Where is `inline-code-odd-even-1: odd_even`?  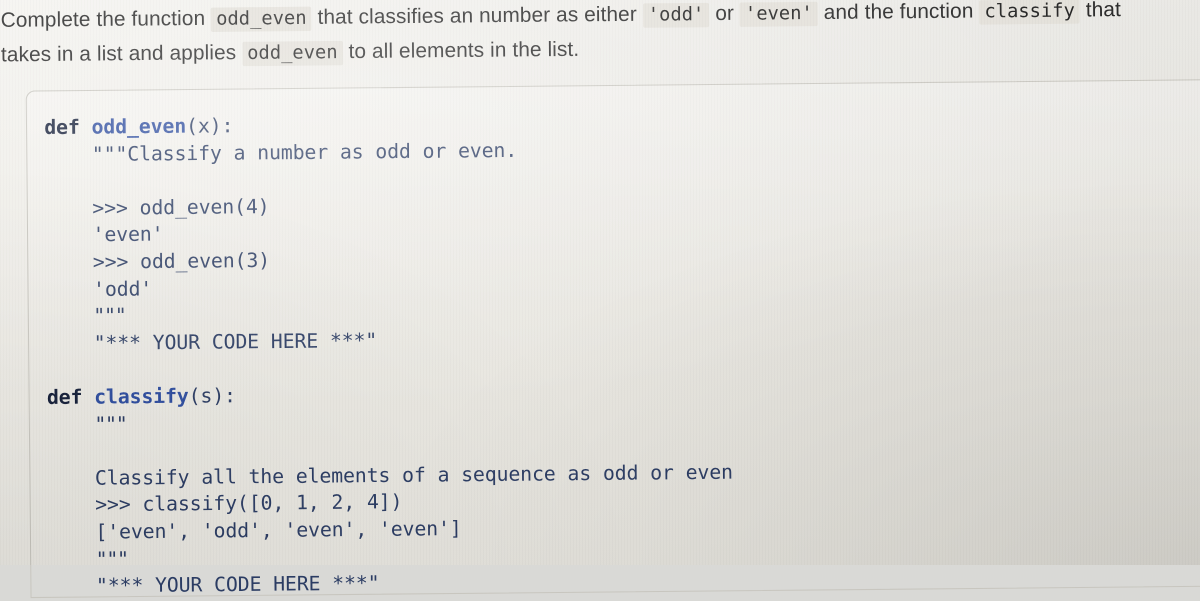
inline-code-odd-even-1: odd_even is located at coordinates (261, 19).